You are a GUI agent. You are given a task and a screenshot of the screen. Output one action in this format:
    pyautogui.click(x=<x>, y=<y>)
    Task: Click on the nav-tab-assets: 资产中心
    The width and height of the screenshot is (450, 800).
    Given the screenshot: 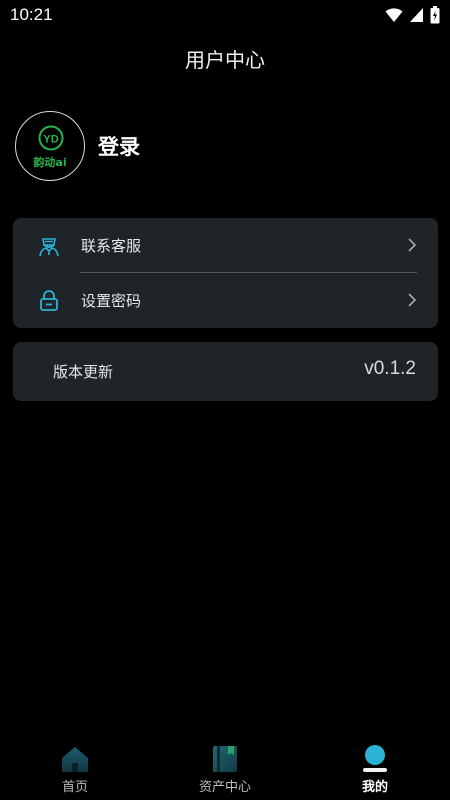 What is the action you would take?
    pyautogui.click(x=225, y=767)
    